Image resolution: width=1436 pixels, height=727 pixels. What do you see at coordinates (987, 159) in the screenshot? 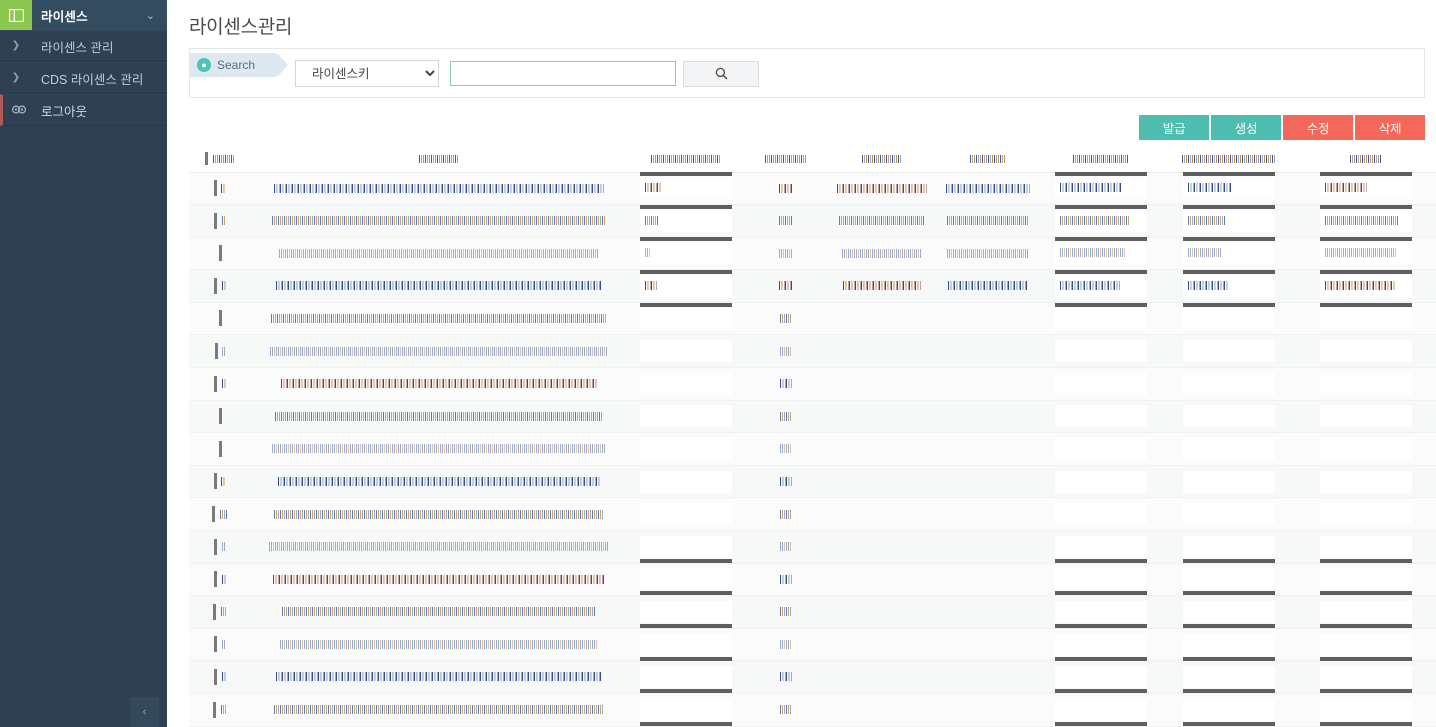
I see `table-header-cell-c6` at bounding box center [987, 159].